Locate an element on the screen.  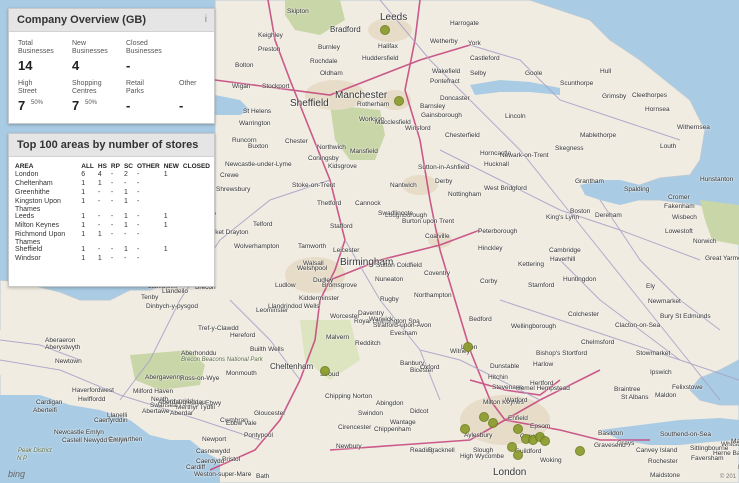
stat-label: Total Businesses is located at coordinates (36, 47).